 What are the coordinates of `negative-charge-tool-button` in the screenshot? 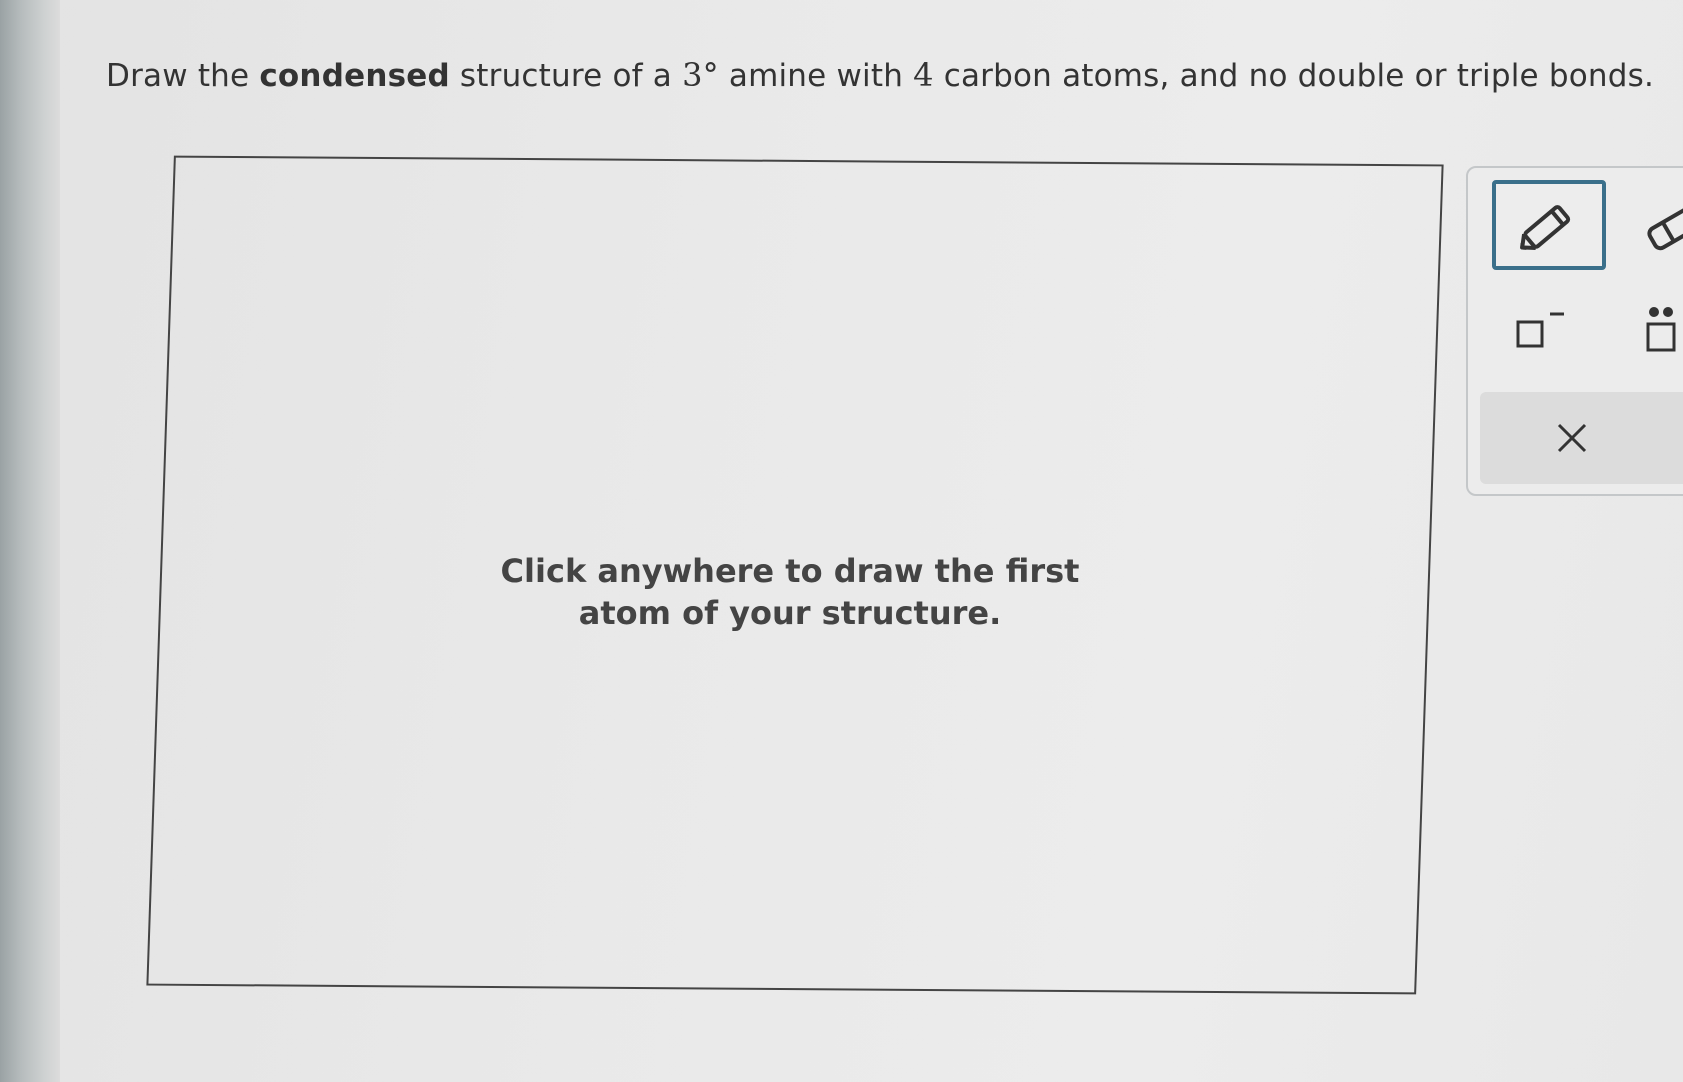 It's located at (1544, 331).